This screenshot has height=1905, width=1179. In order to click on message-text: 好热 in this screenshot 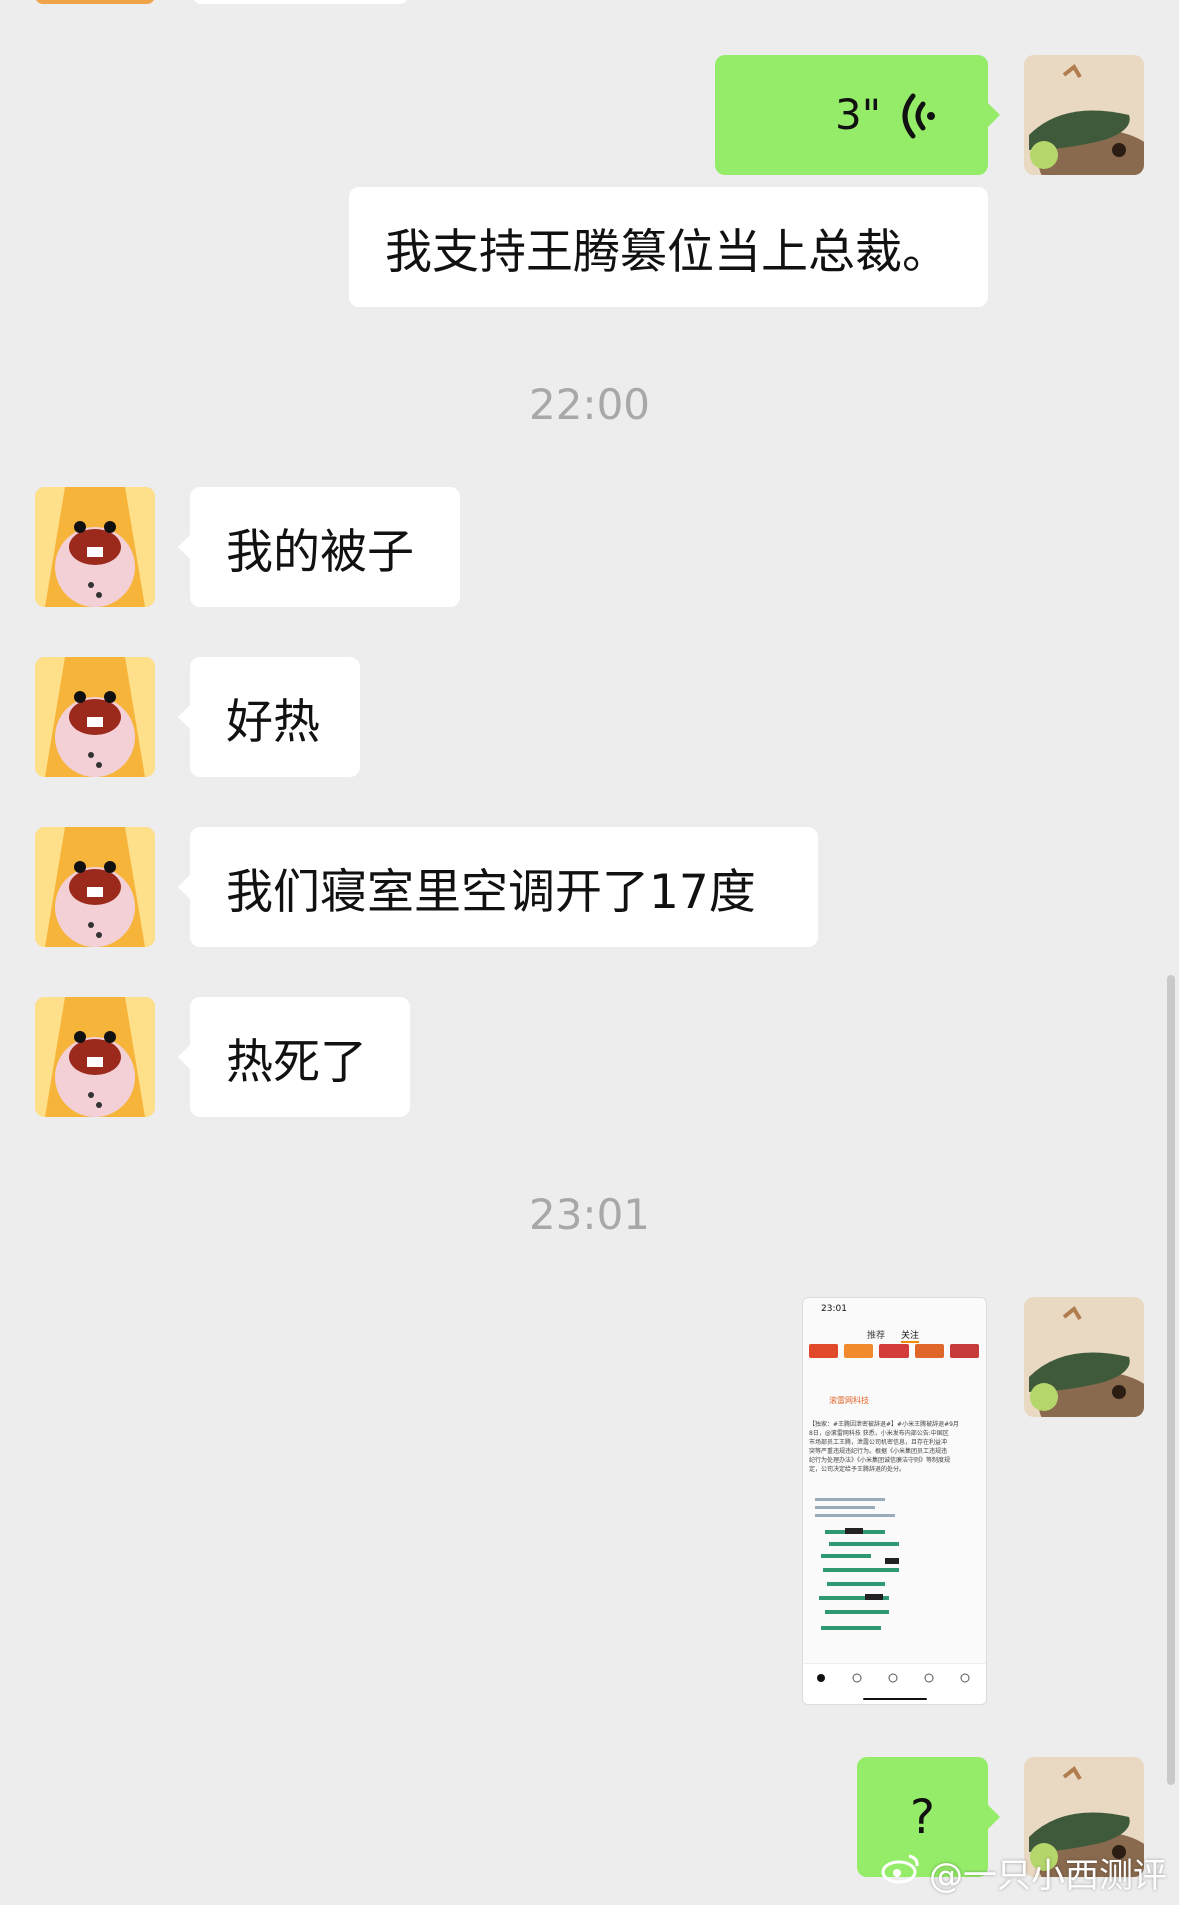, I will do `click(273, 722)`.